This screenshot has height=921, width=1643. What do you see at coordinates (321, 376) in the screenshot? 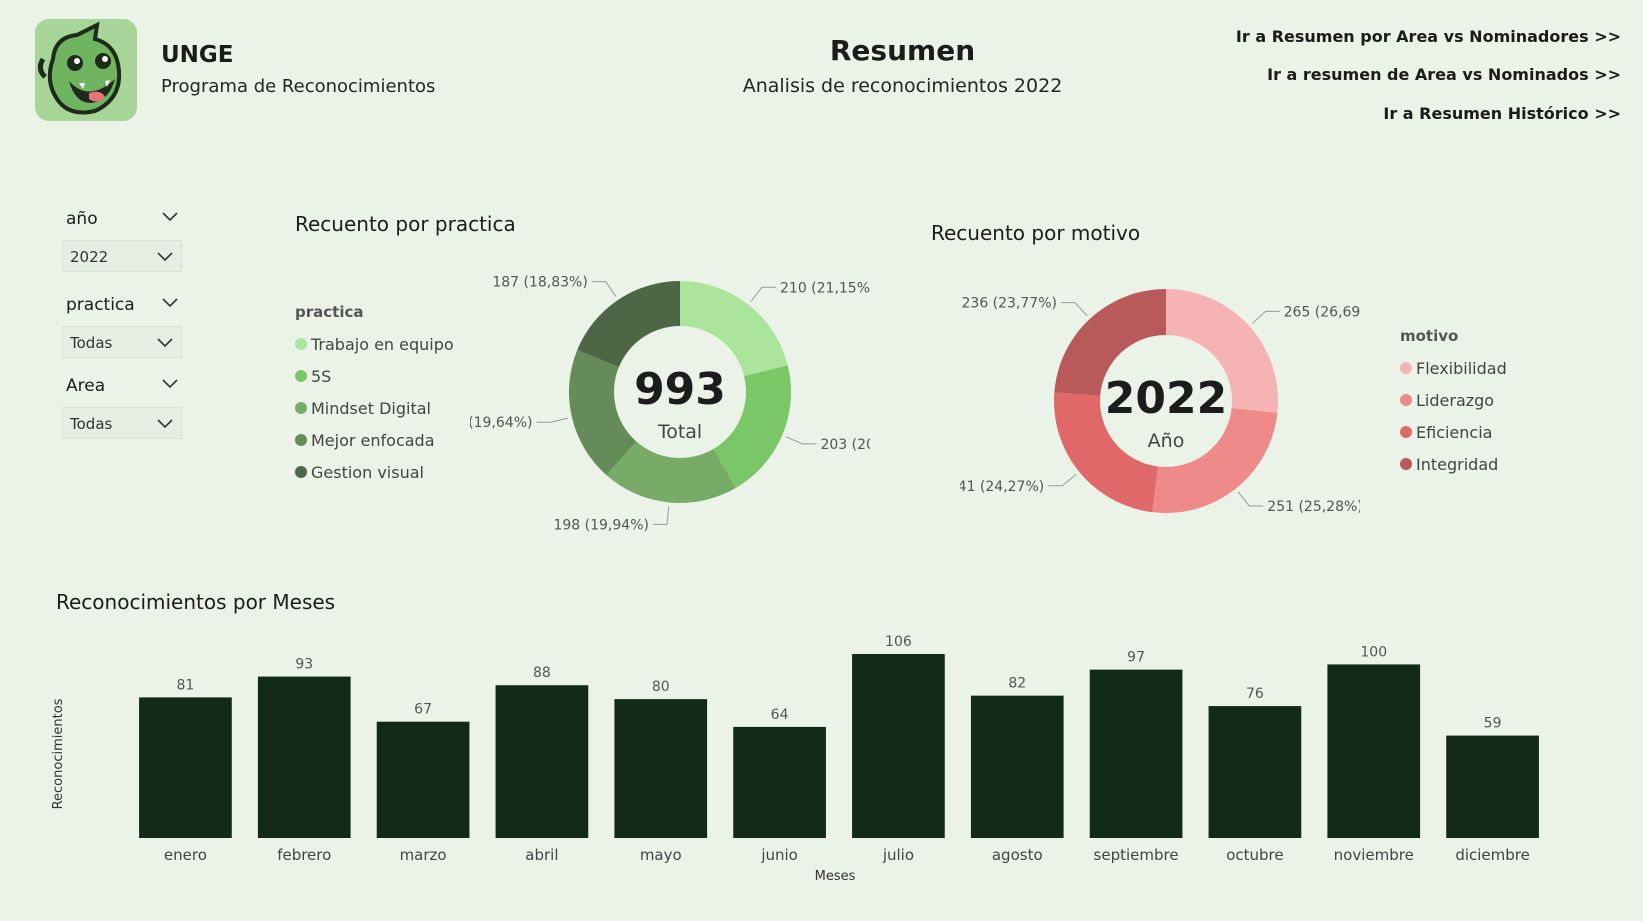
I see `legend-label: 5S` at bounding box center [321, 376].